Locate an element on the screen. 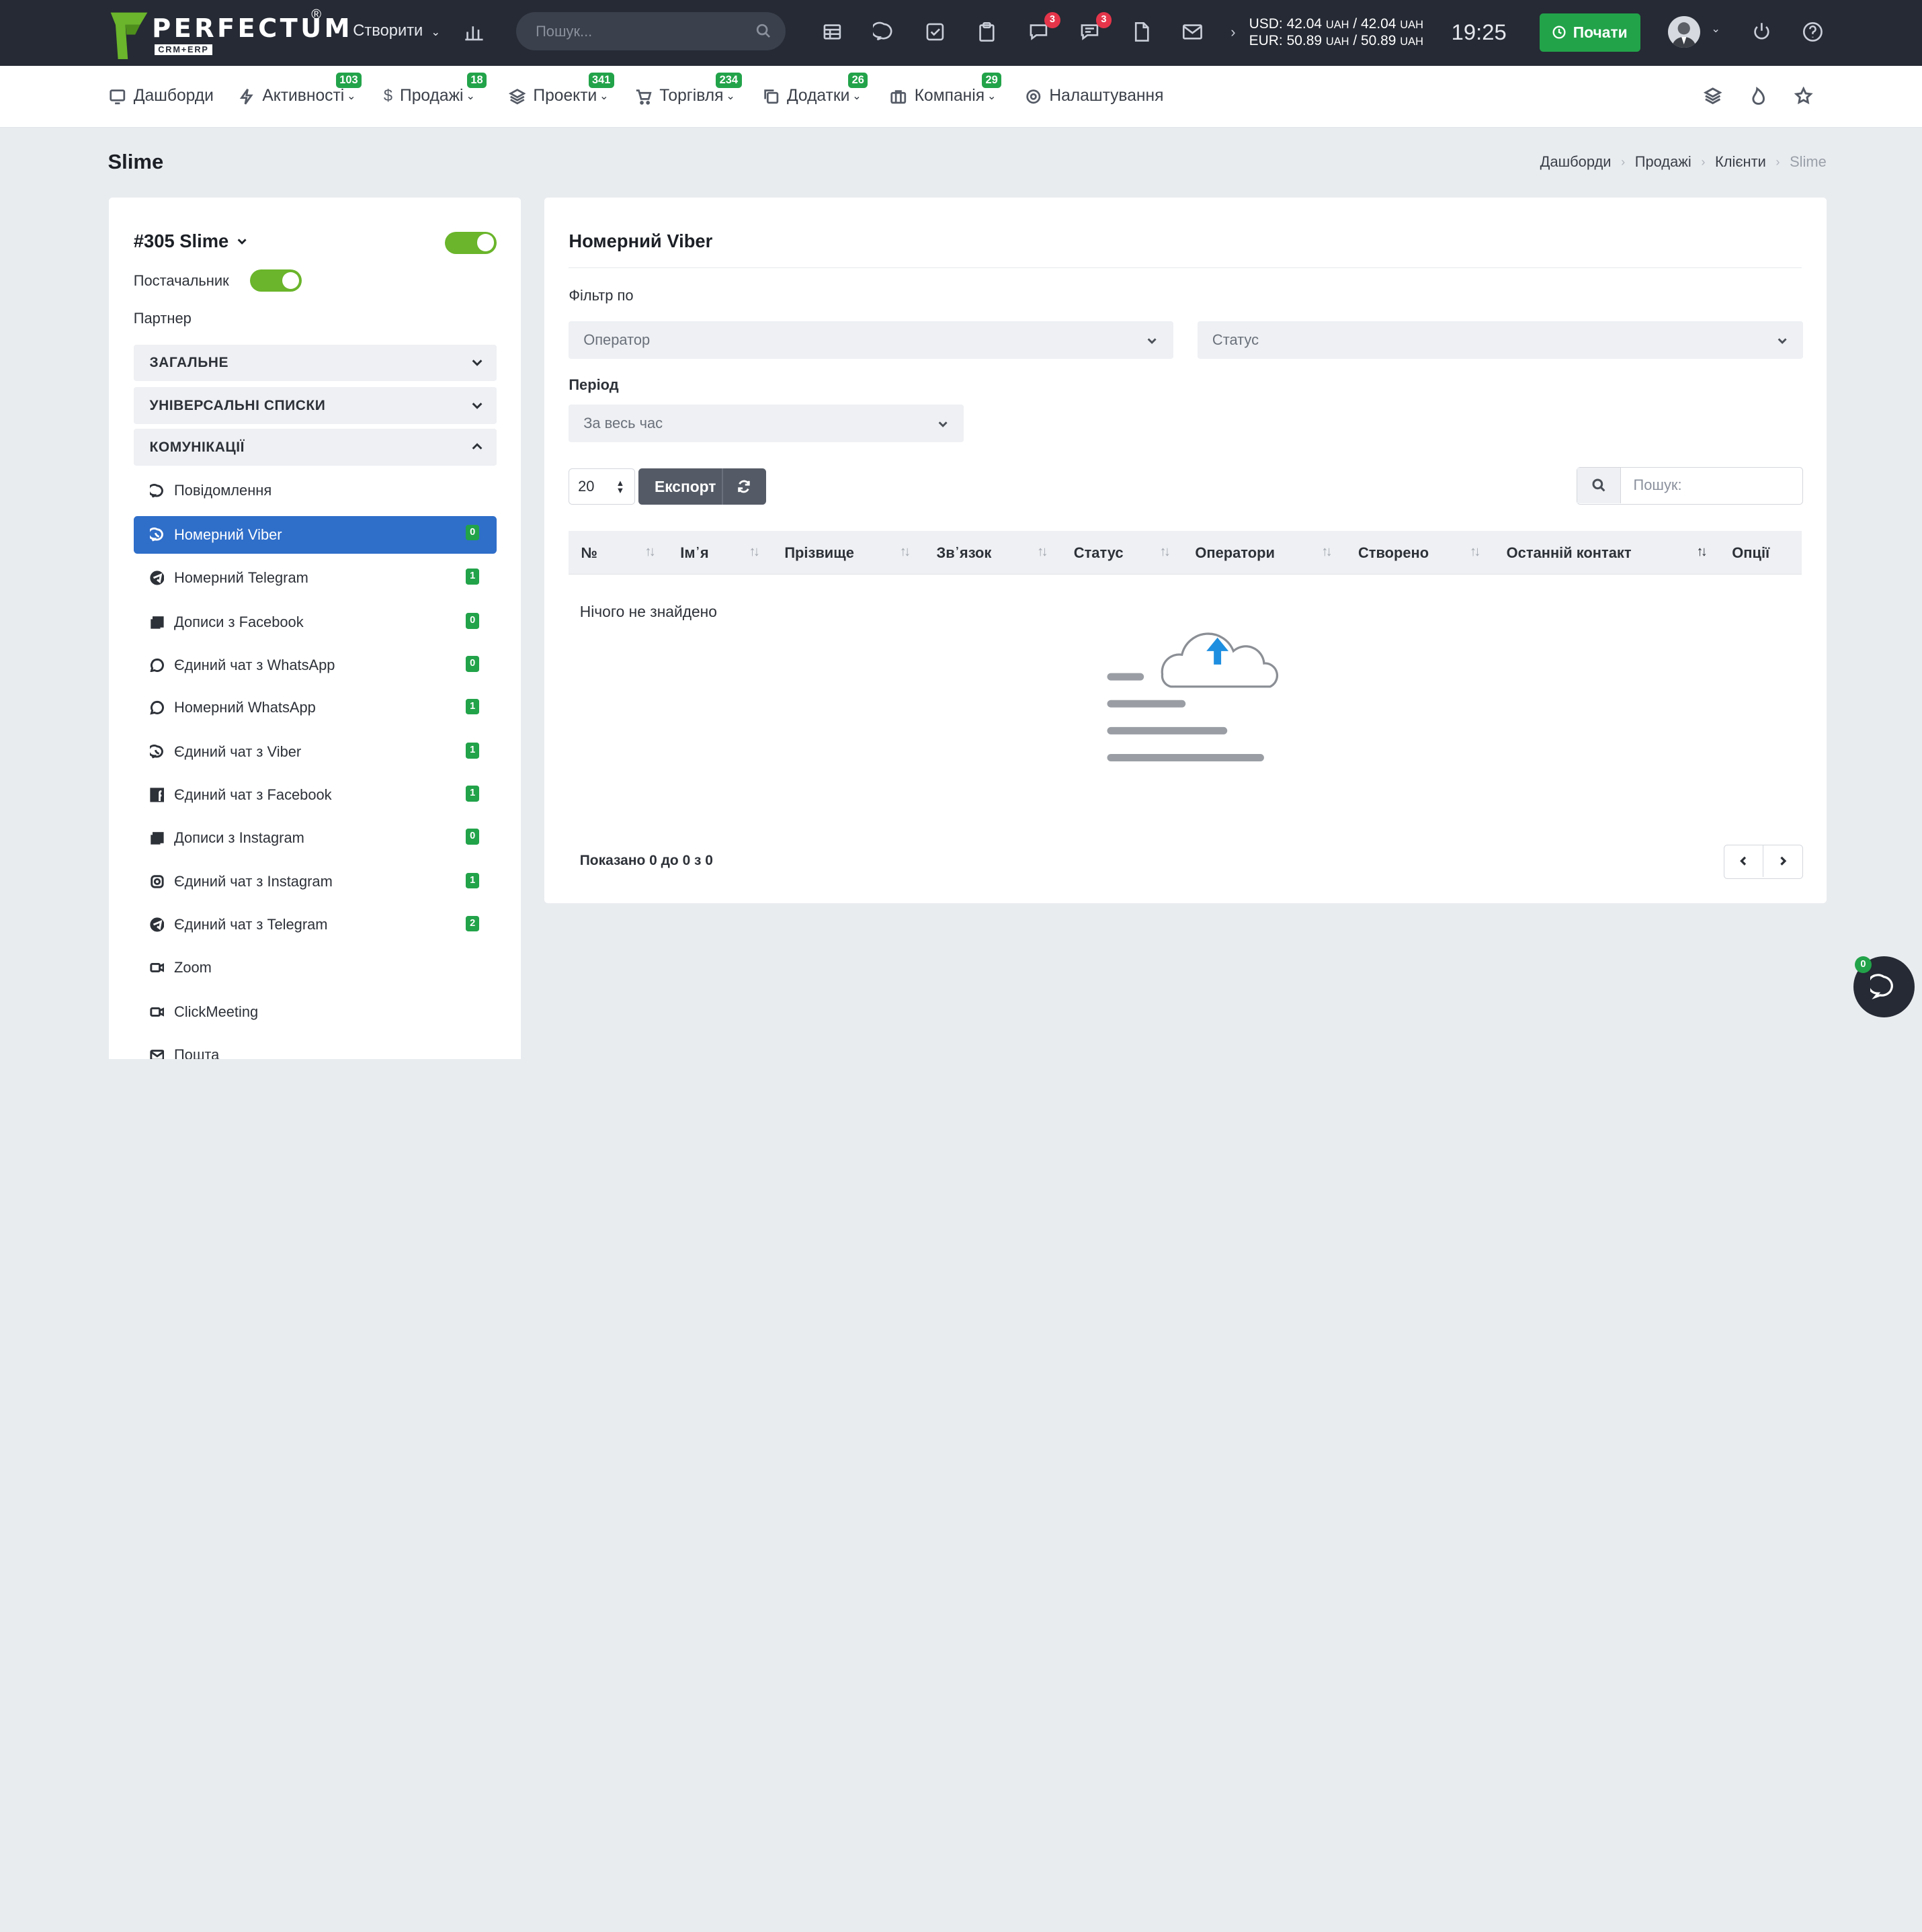  nav-addons: Додатки ⌄ 26 is located at coordinates (815, 89).